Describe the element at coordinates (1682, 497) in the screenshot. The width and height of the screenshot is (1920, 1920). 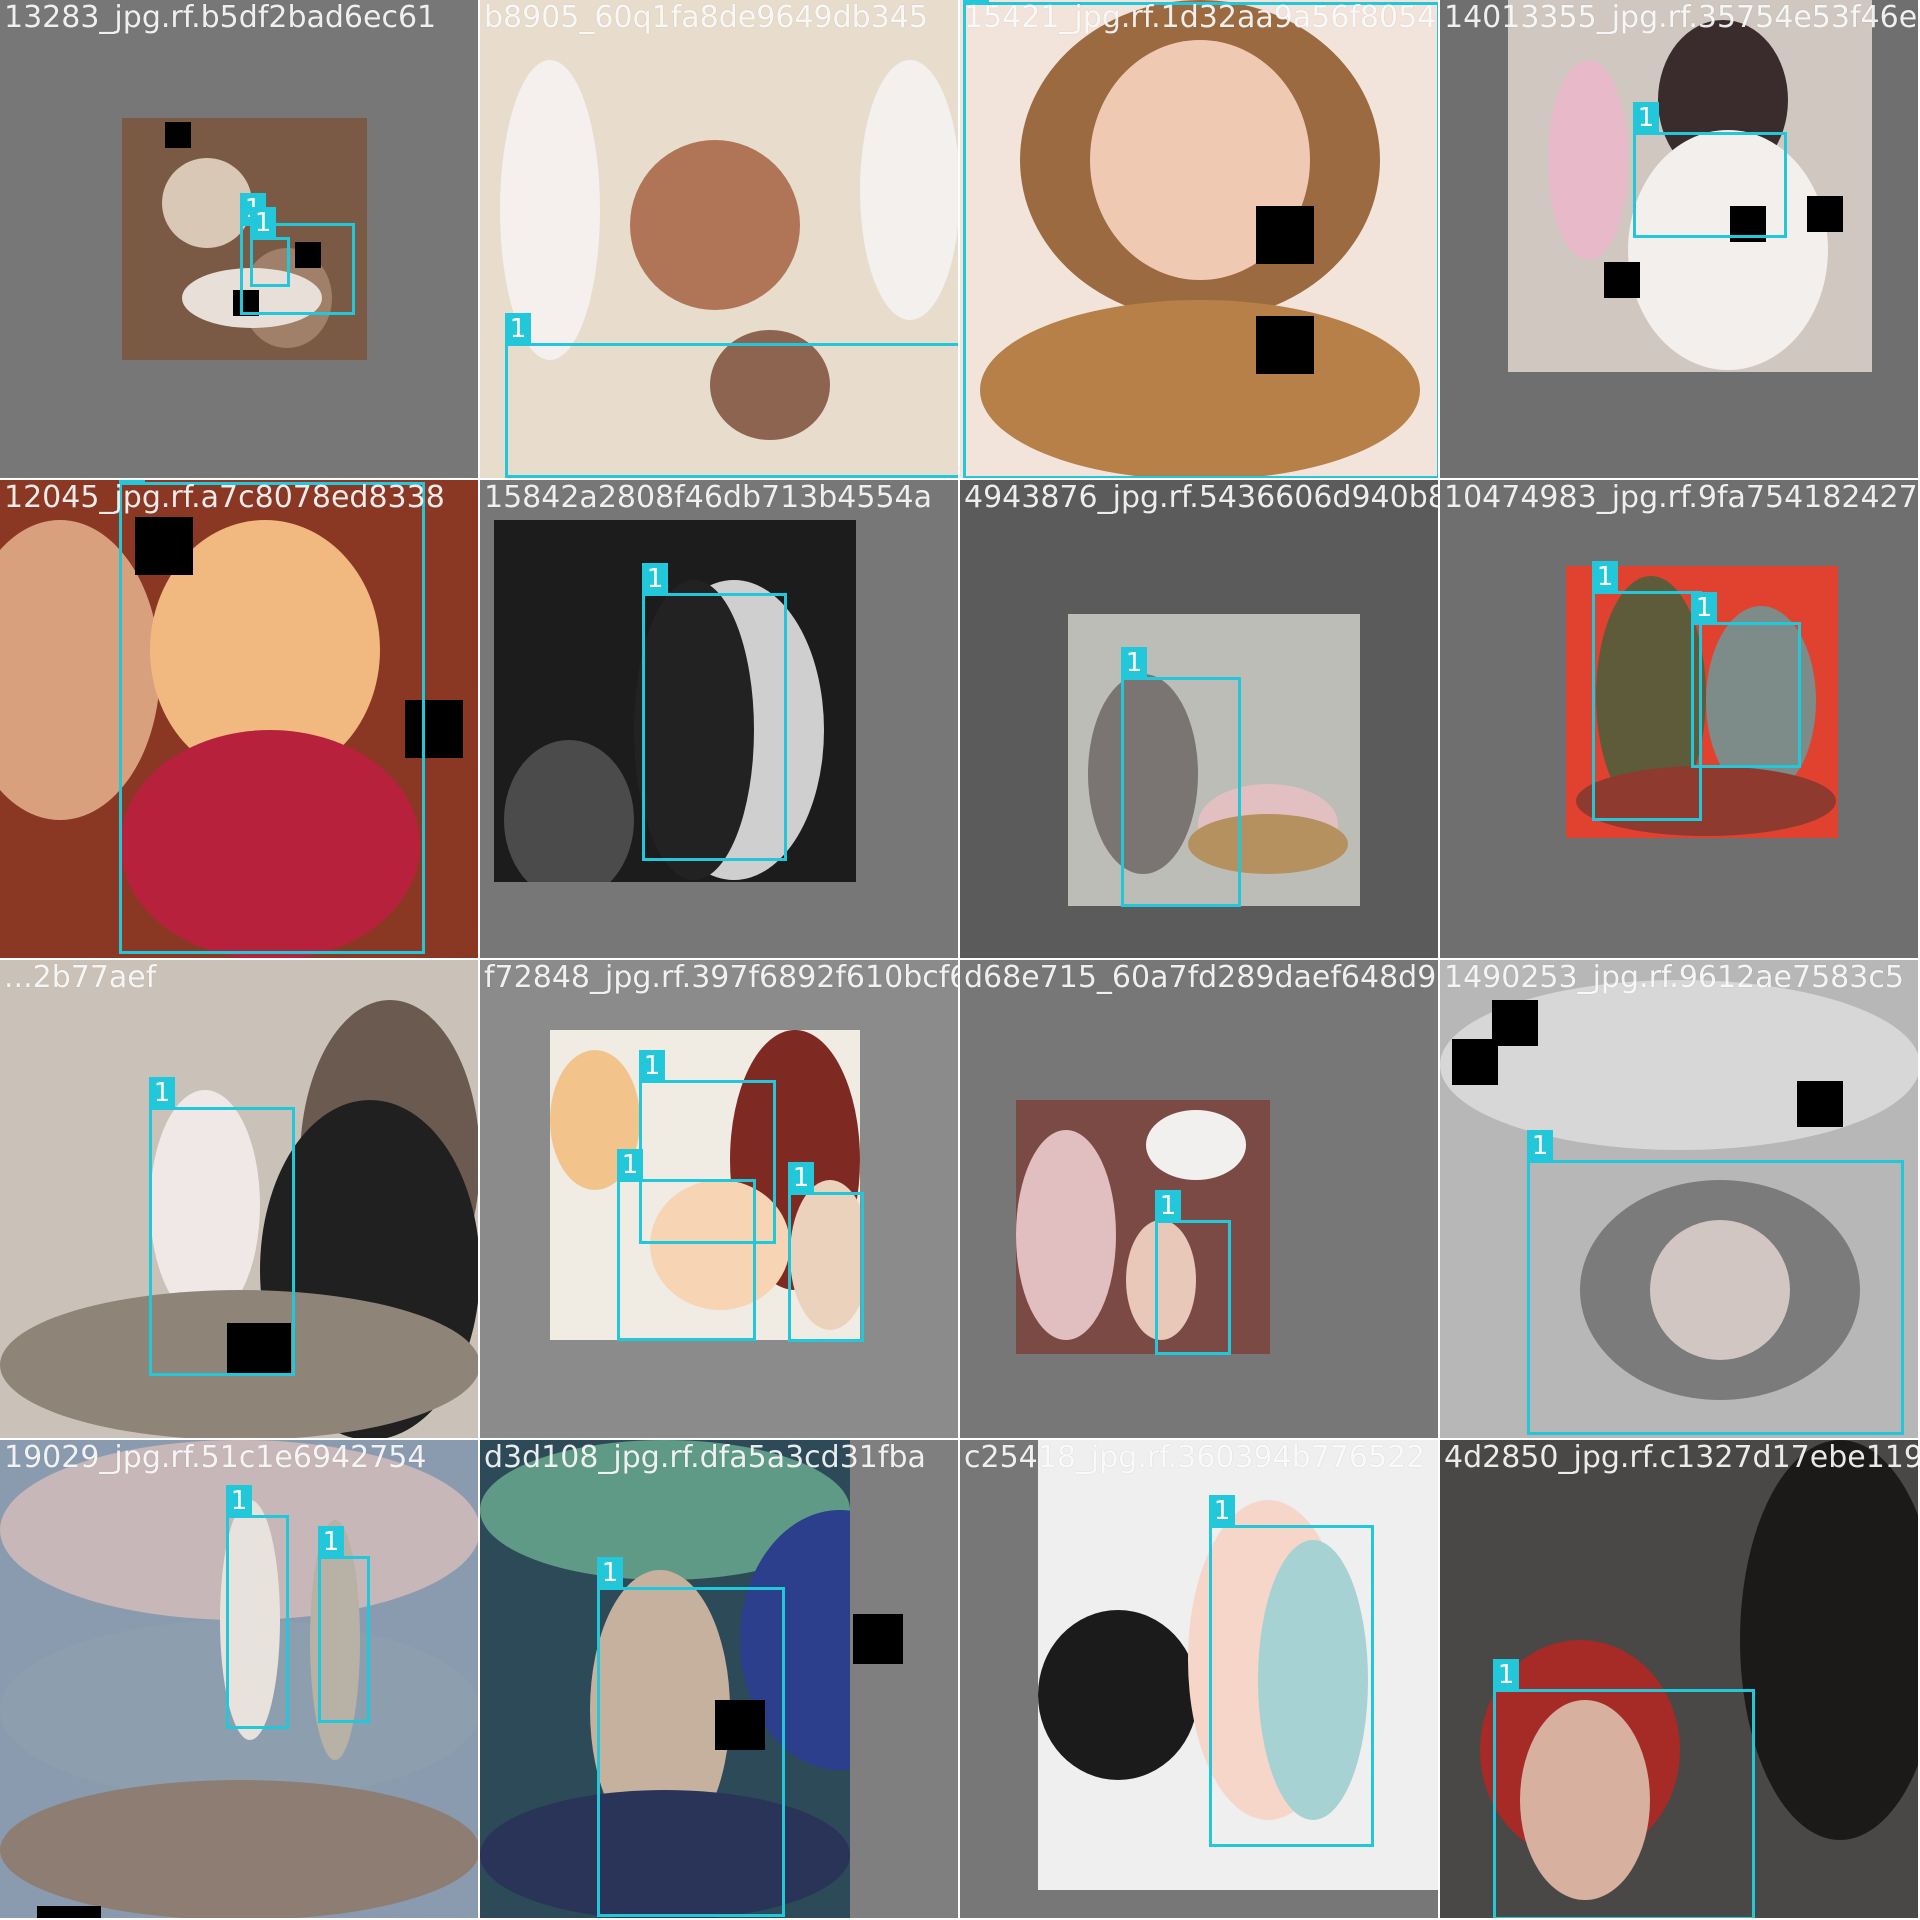
I see `image-filename: 10474983_jpg.rf.9fa754182427d` at that location.